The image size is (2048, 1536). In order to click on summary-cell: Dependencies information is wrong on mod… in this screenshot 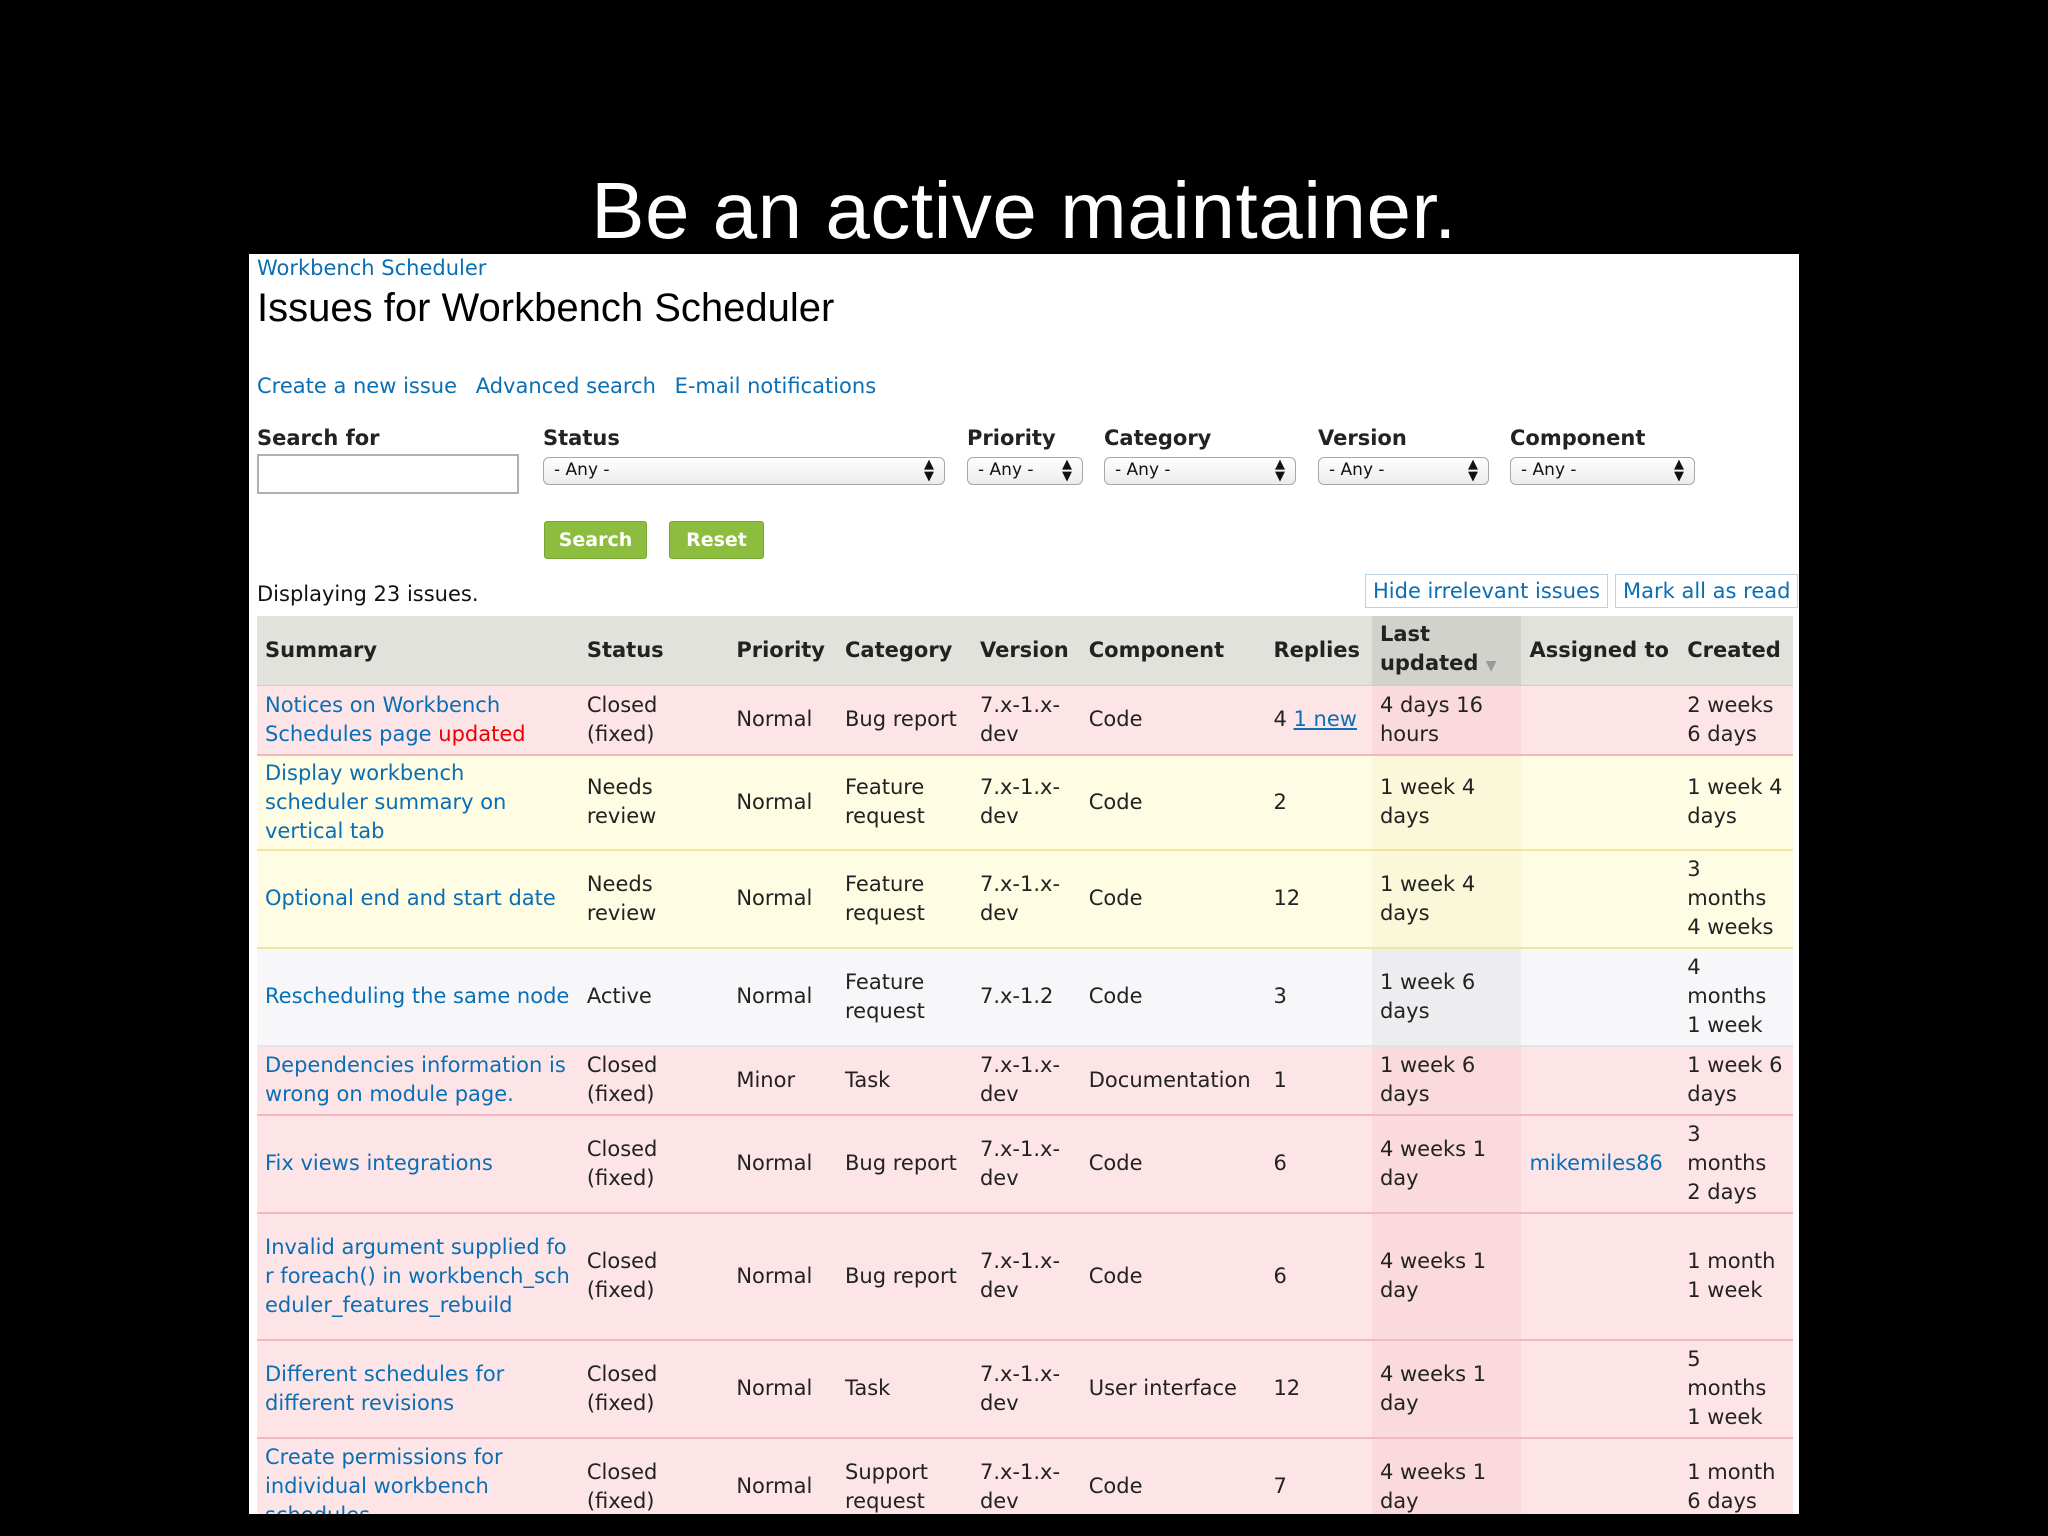, I will do `click(418, 1080)`.